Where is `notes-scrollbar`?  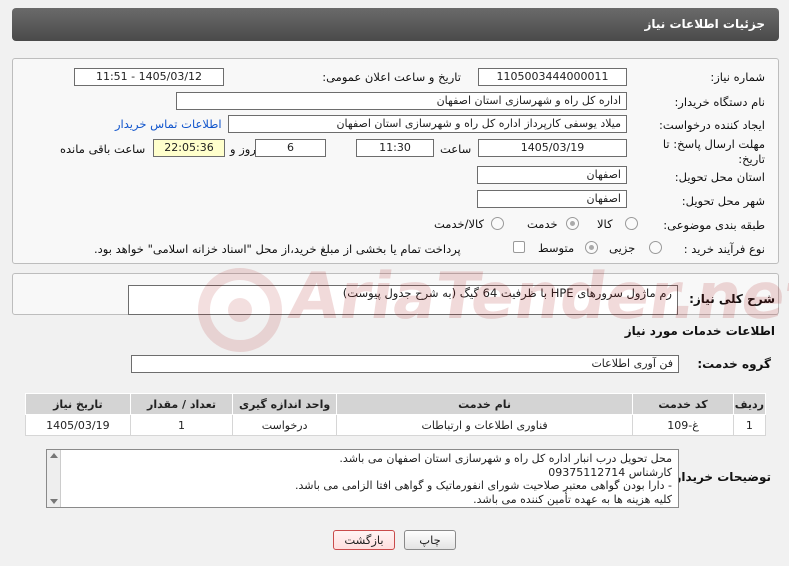
notes-scrollbar is located at coordinates (54, 478).